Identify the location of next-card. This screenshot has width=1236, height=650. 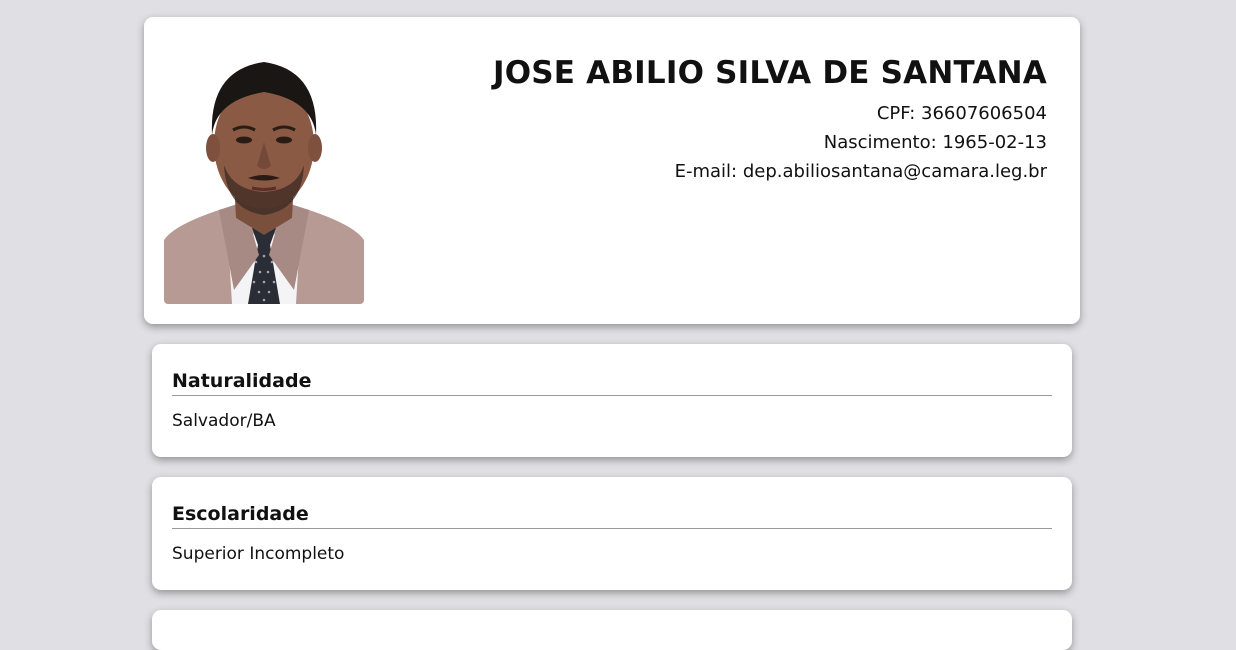
(612, 630).